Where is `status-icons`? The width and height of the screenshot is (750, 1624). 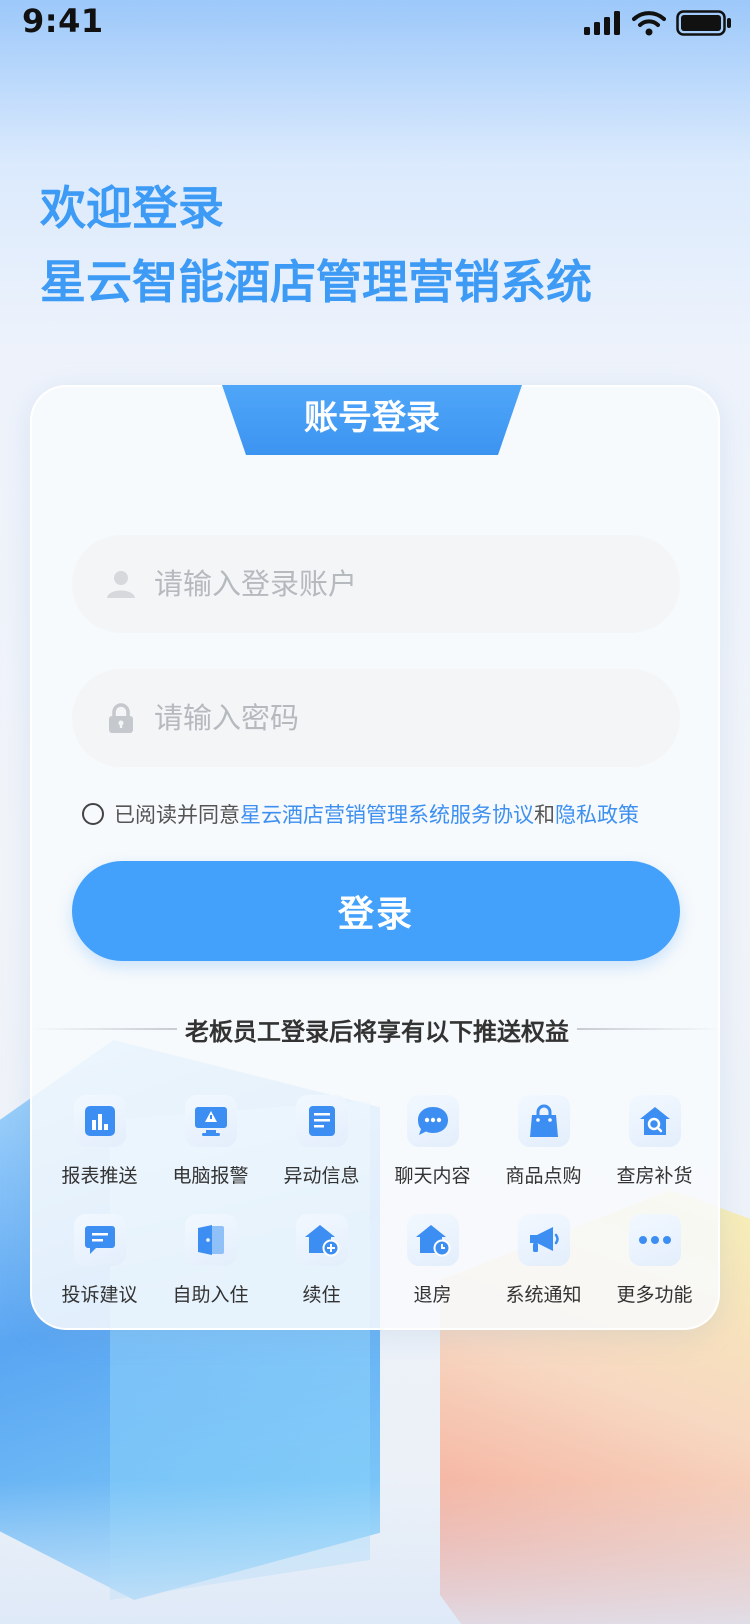
status-icons is located at coordinates (658, 23).